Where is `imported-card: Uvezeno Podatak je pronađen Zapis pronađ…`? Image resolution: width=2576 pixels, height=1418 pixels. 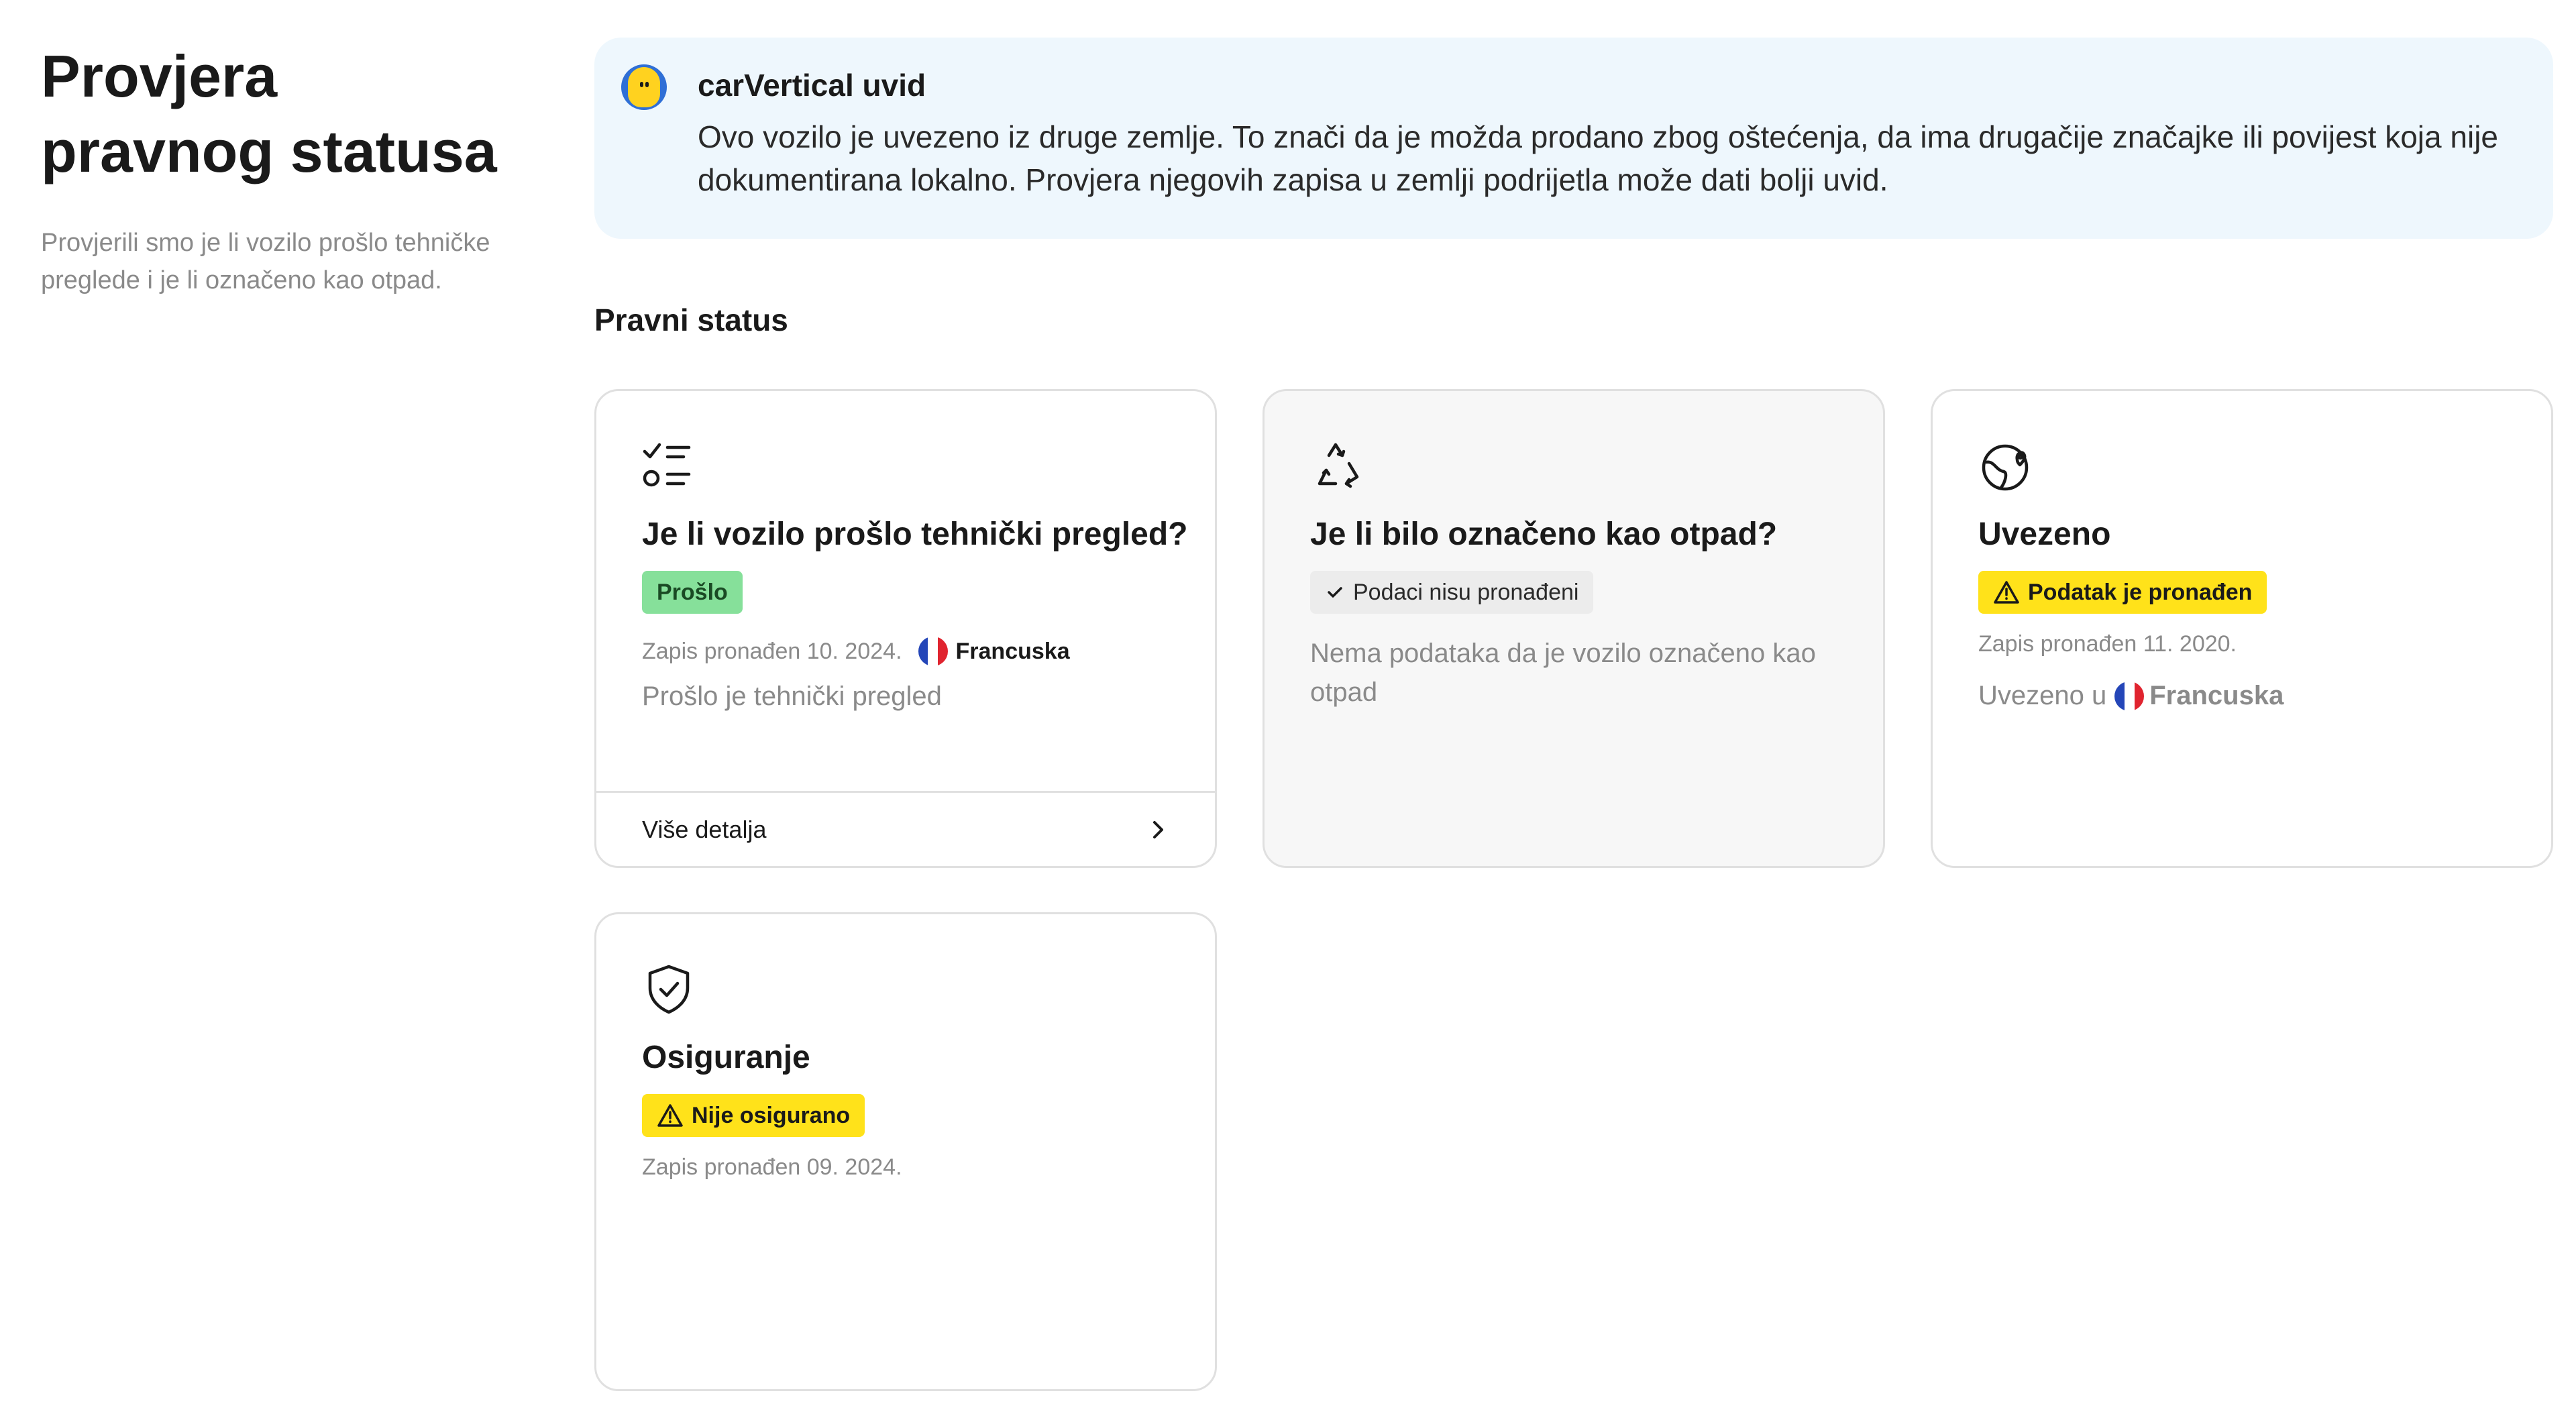 imported-card: Uvezeno Podatak je pronađen Zapis pronađ… is located at coordinates (2242, 628).